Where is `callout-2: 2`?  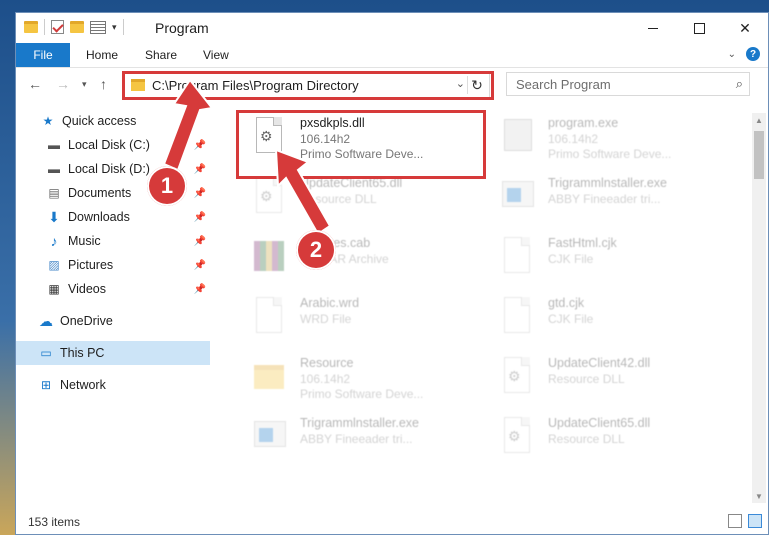
callout-2: 2 is located at coordinates (316, 250).